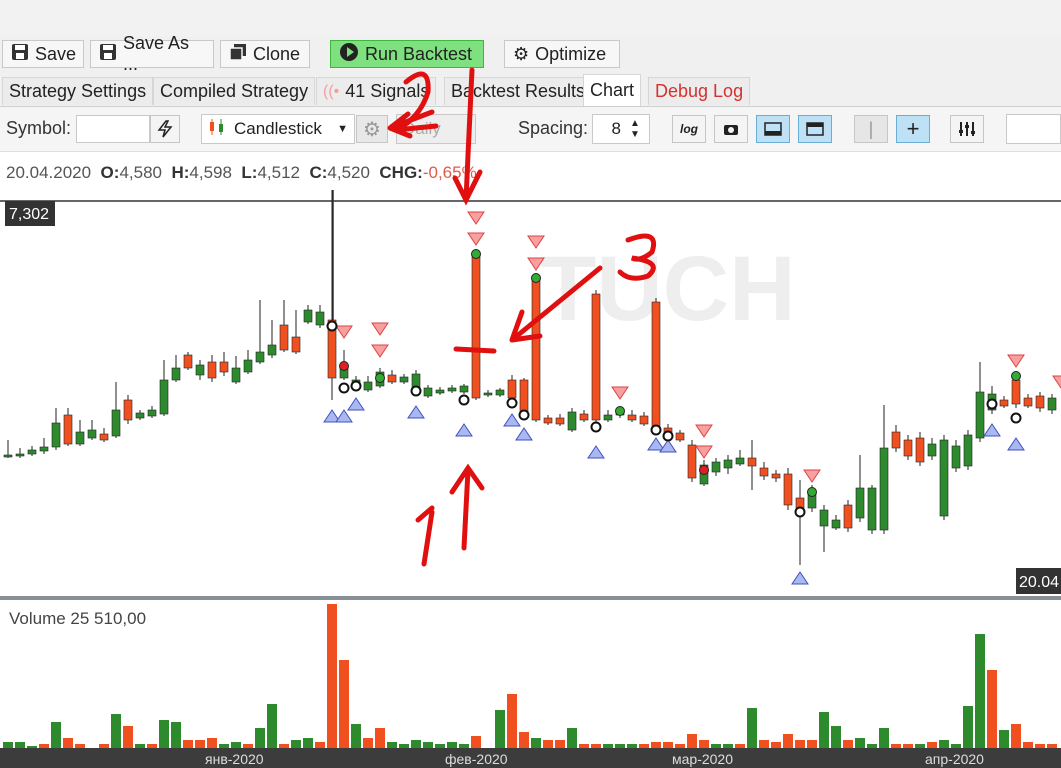 This screenshot has height=768, width=1061. What do you see at coordinates (165, 129) in the screenshot?
I see `lightning-icon` at bounding box center [165, 129].